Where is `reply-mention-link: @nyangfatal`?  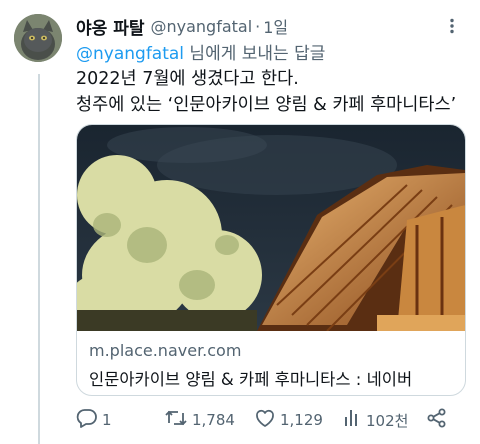 reply-mention-link: @nyangfatal is located at coordinates (130, 54).